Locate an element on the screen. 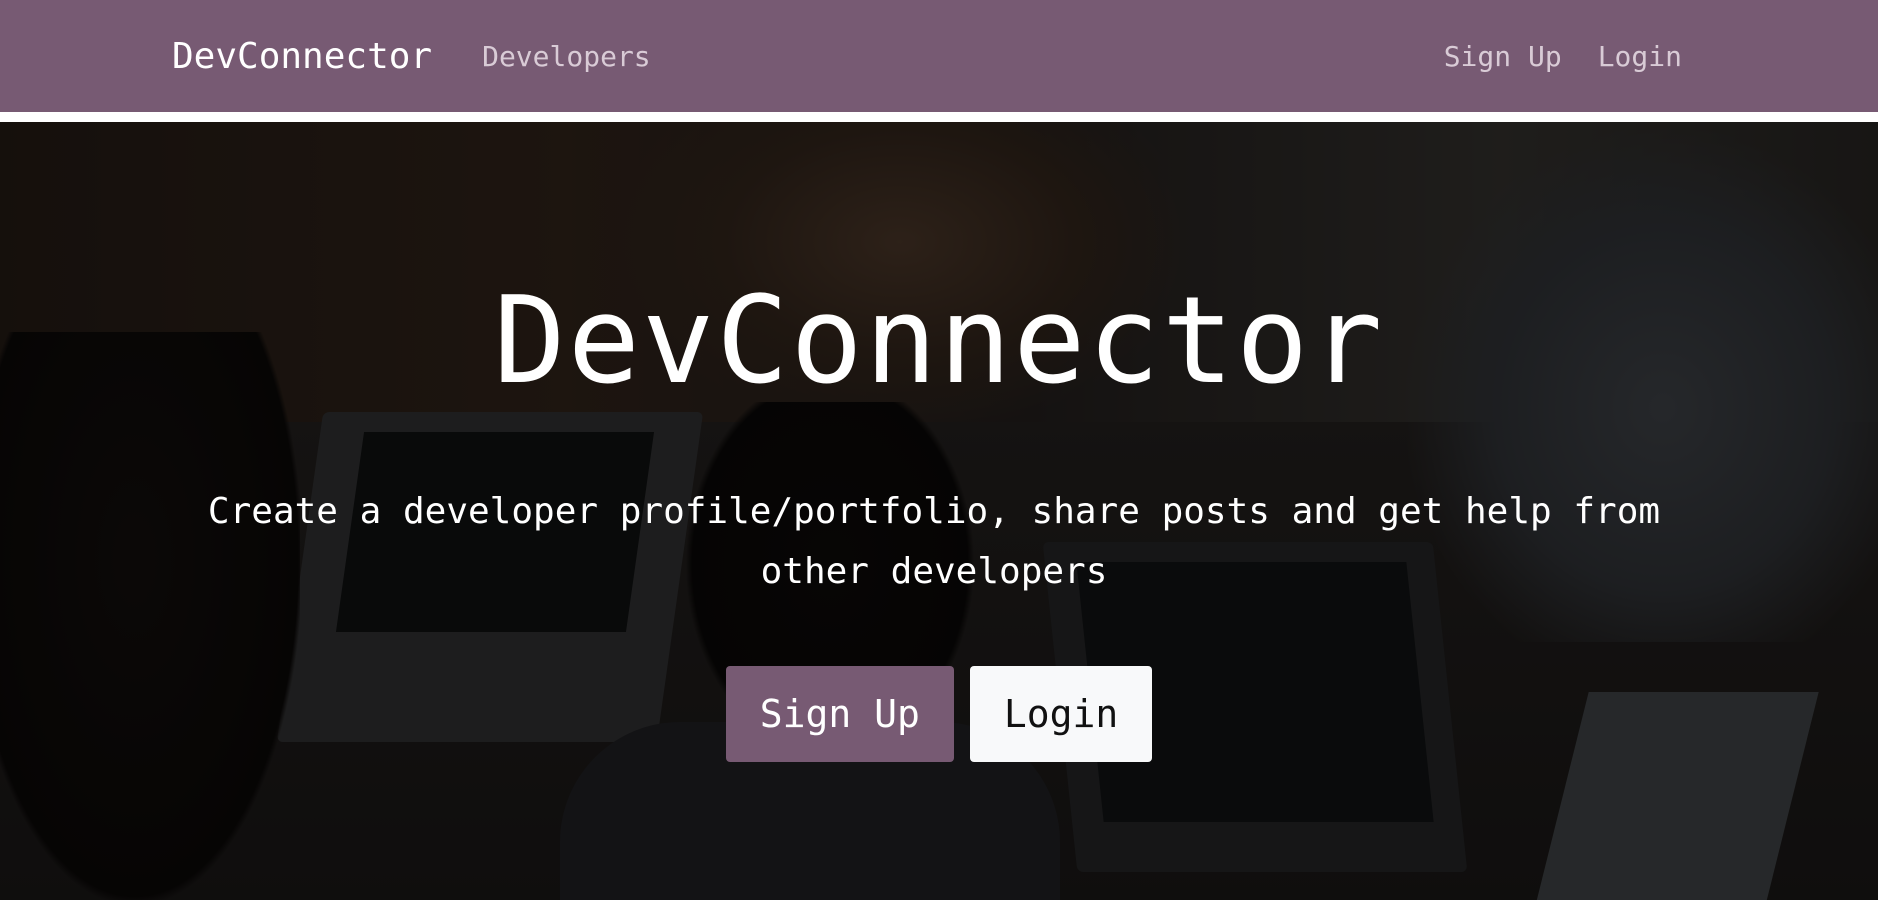  hero-title: DevConnector is located at coordinates (939, 341).